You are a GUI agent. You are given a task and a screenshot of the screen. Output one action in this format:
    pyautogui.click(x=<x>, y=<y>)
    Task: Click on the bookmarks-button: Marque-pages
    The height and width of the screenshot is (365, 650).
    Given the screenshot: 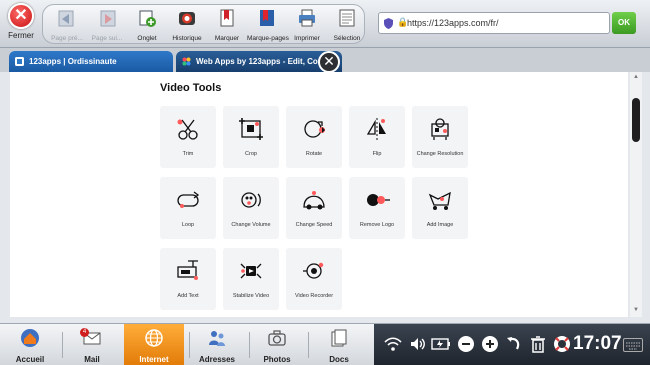 What is the action you would take?
    pyautogui.click(x=268, y=25)
    